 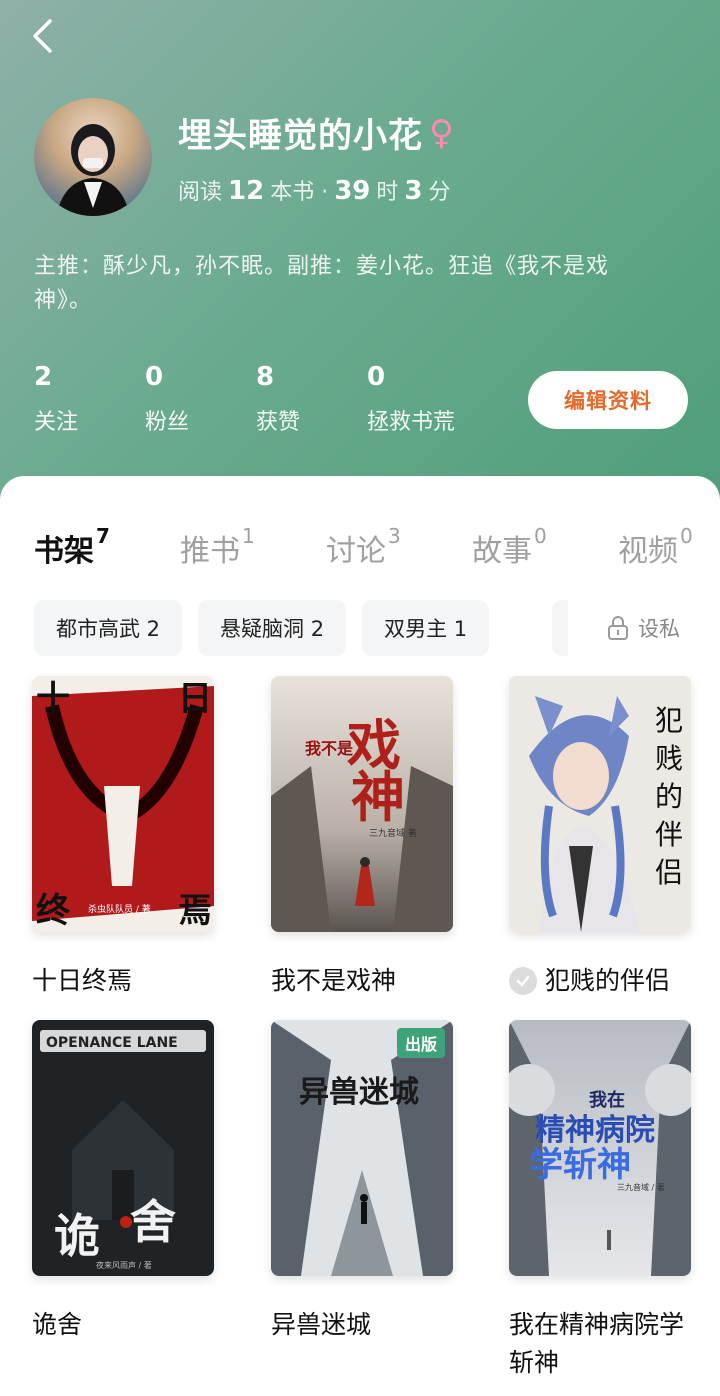 I want to click on book-card: 异兽迷城 出版 异兽迷城, so click(x=362, y=1182).